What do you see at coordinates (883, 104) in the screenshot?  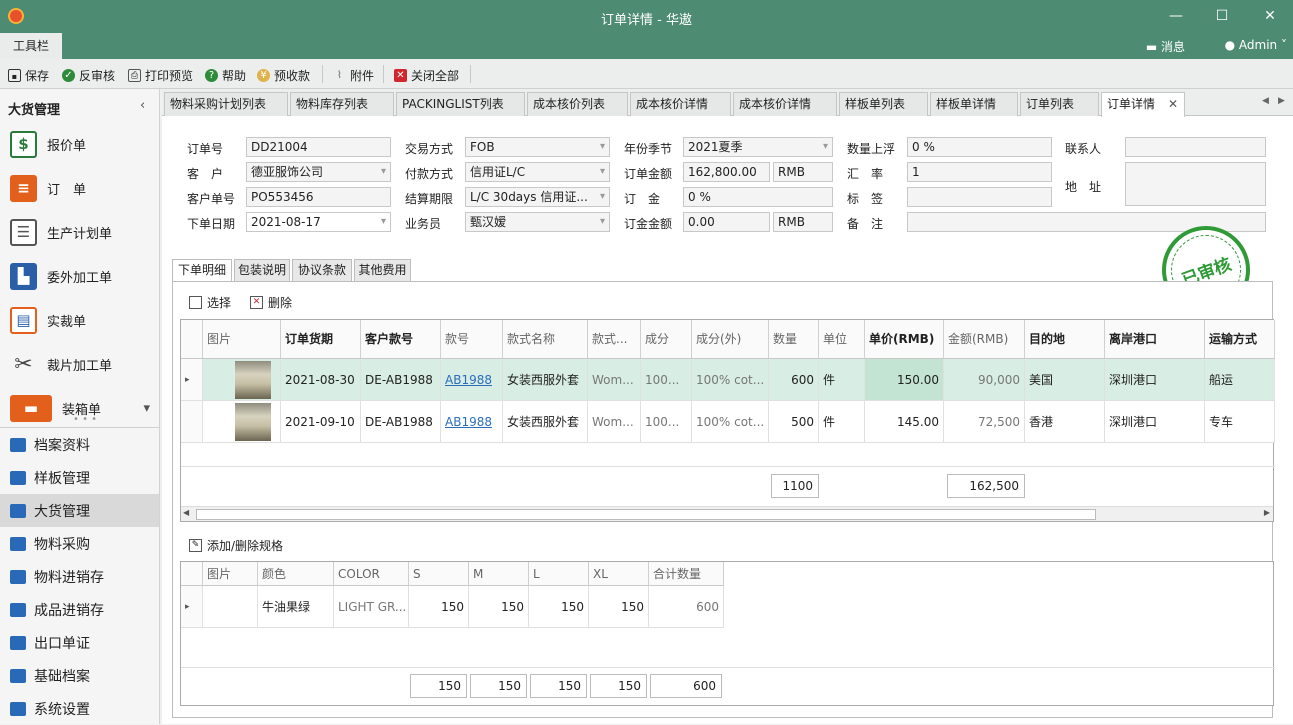 I see `doc-tab: 样板单列表` at bounding box center [883, 104].